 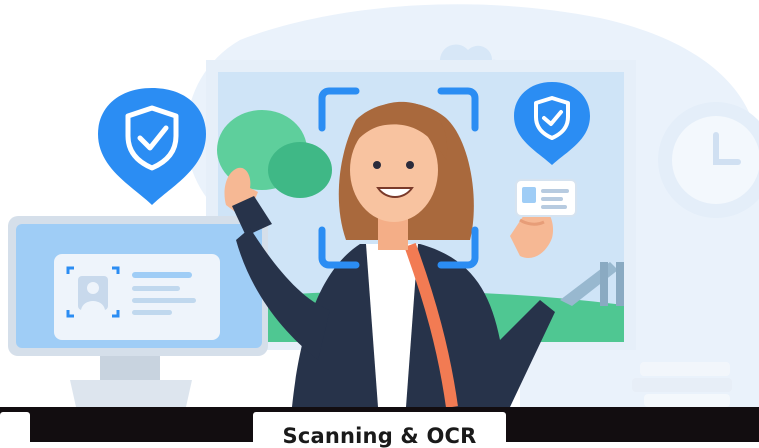 I want to click on books-stack, so click(x=682, y=384).